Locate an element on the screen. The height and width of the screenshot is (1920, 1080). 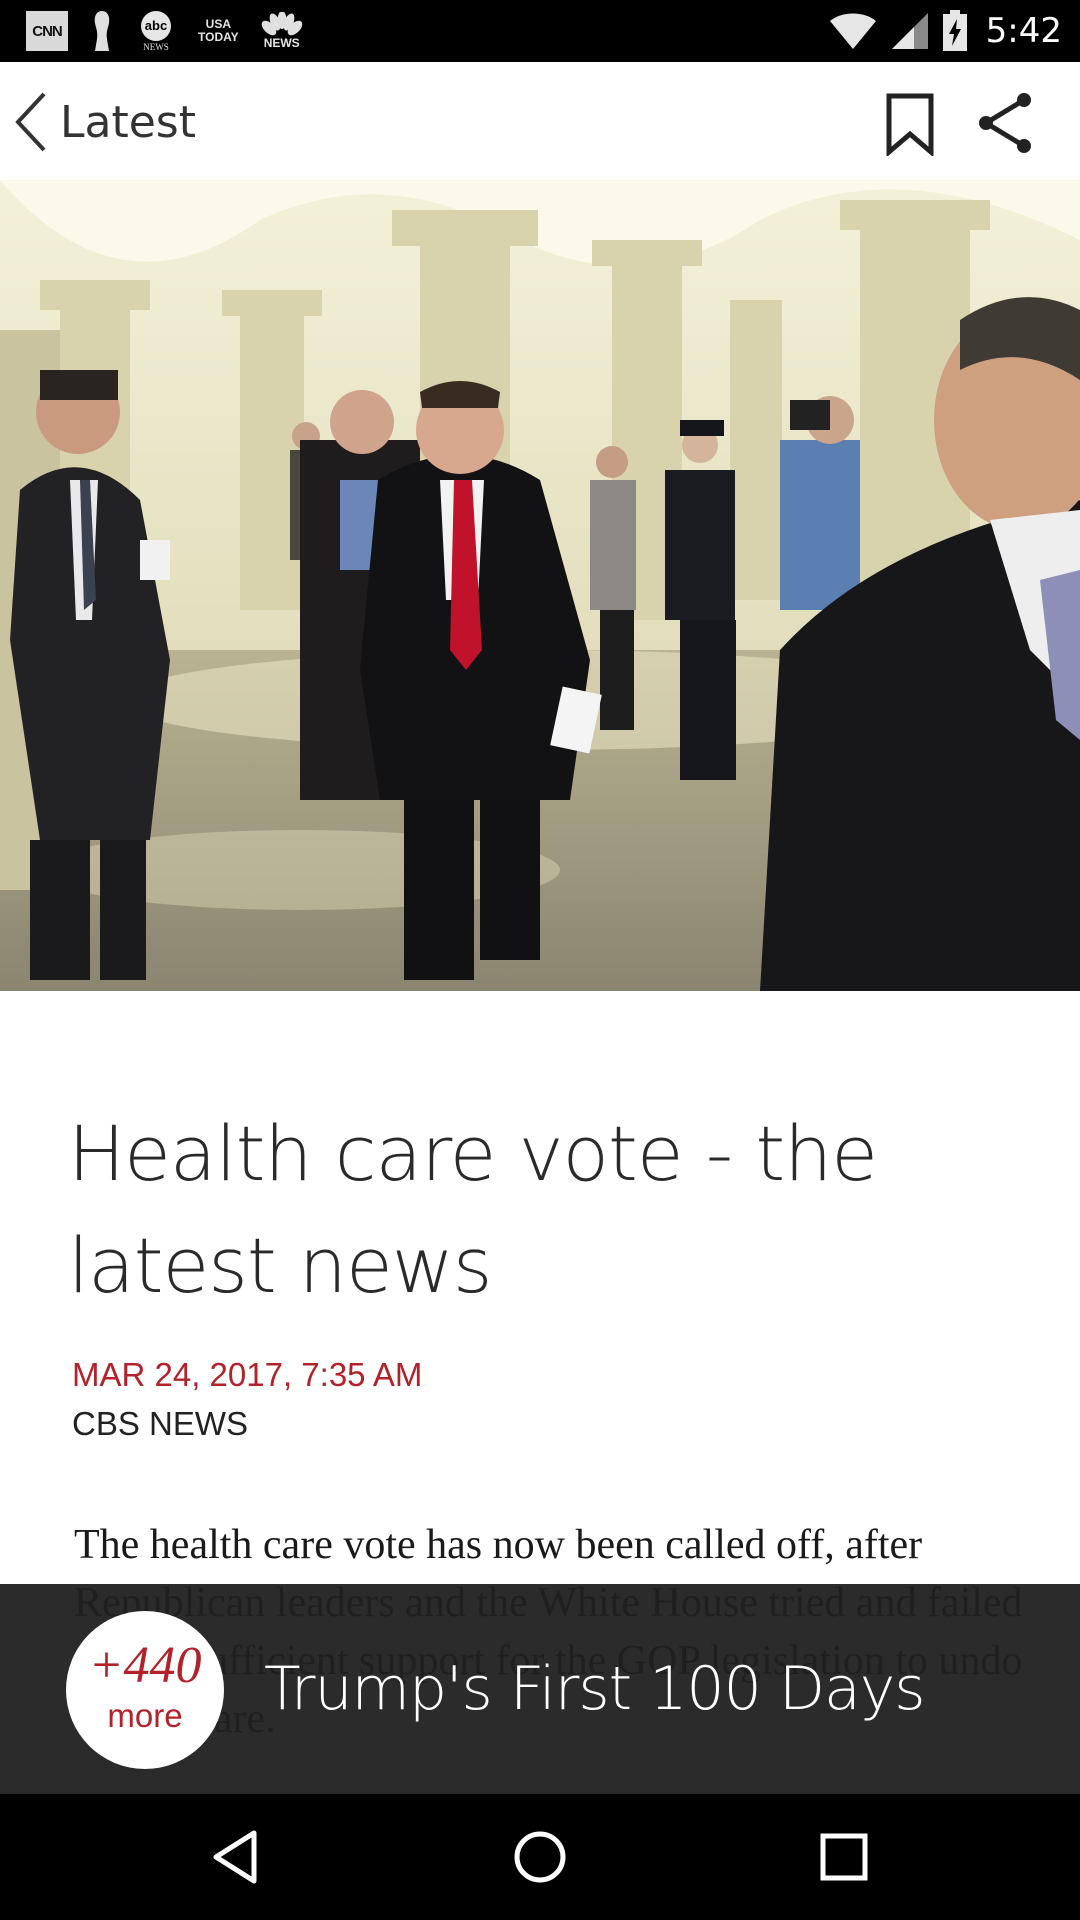
back-button: Latest is located at coordinates (103, 122).